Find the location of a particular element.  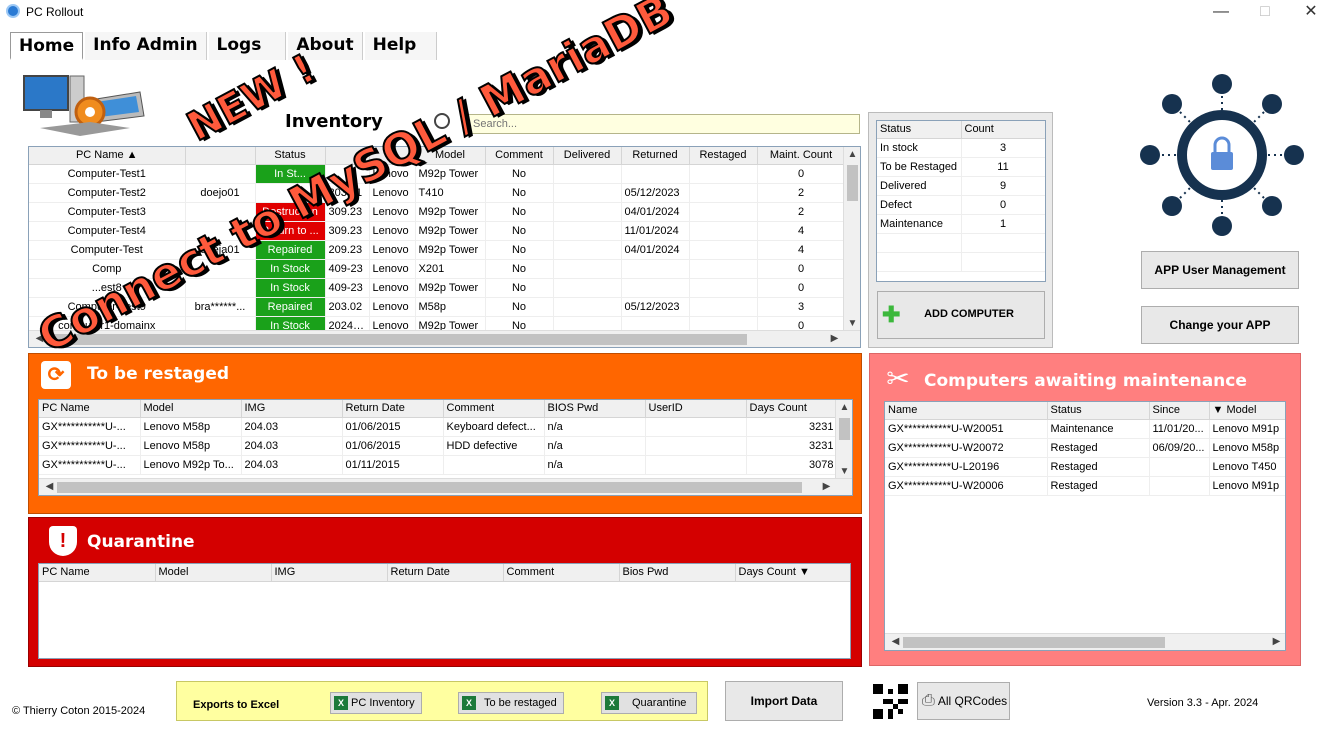

tab-logs: Logs is located at coordinates (247, 46).